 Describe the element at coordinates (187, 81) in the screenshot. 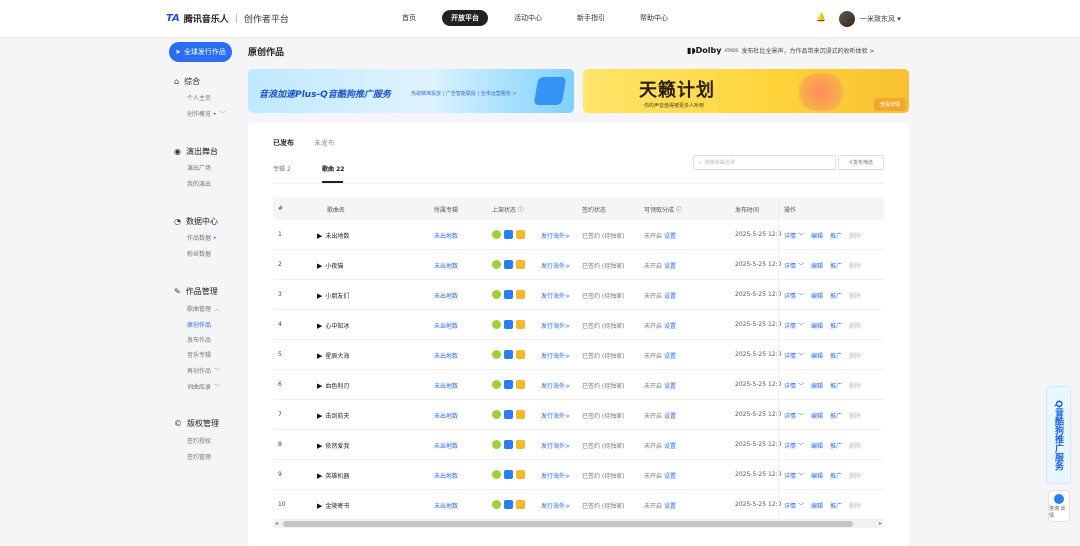

I see `sidebar-section-overview: ⌂ 综合` at that location.